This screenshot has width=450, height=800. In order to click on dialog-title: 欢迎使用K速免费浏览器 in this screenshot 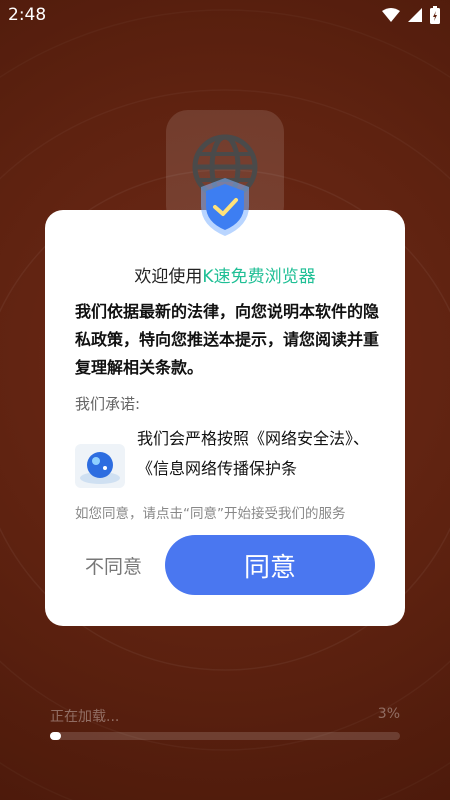, I will do `click(225, 274)`.